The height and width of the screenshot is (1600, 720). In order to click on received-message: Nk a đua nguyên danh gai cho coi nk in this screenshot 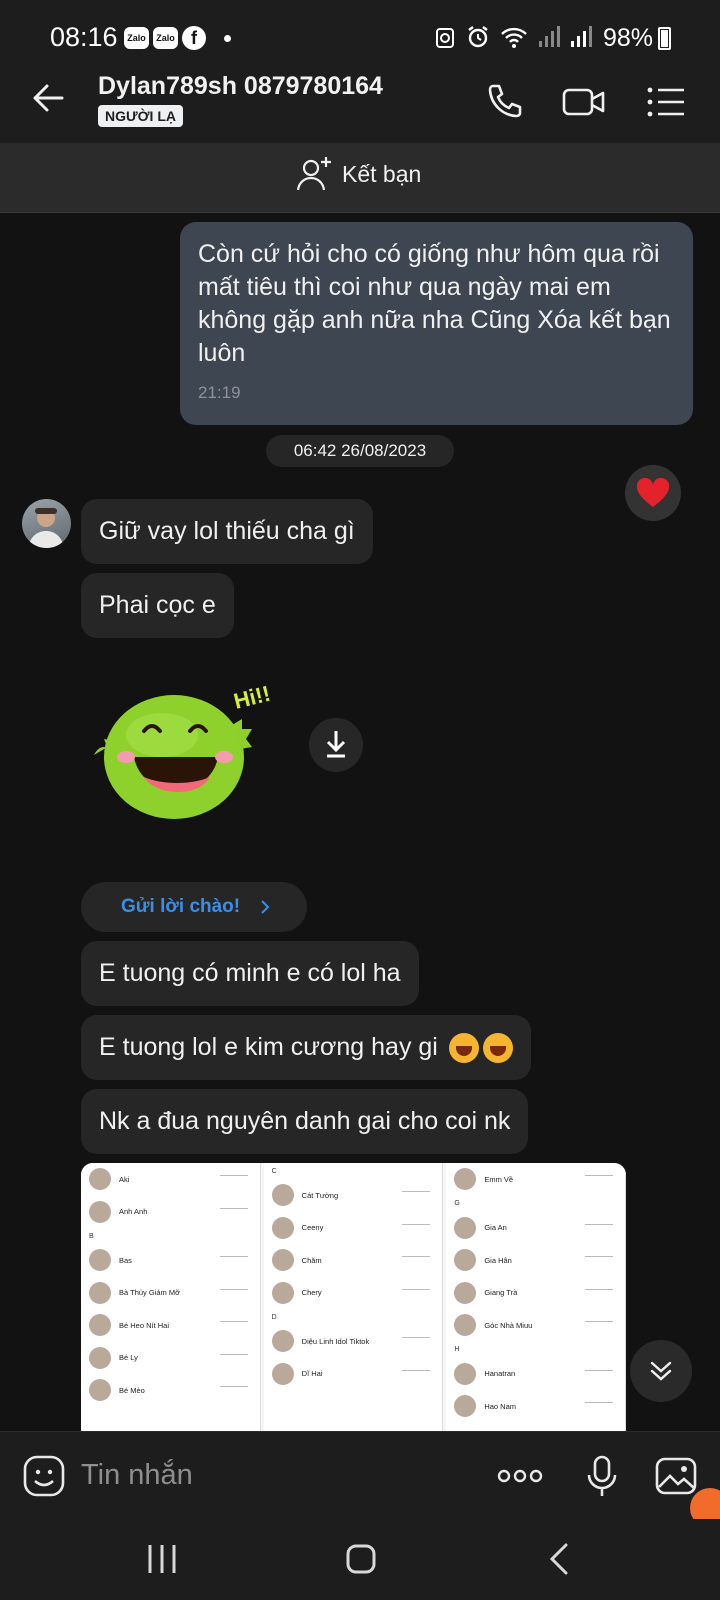, I will do `click(305, 1121)`.